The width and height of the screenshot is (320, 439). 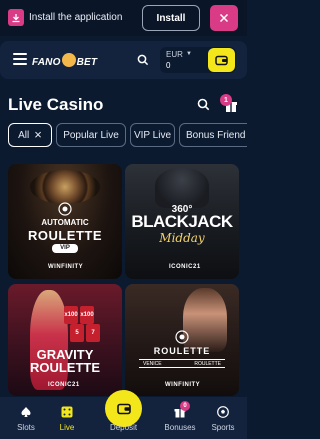 I want to click on install-banner: Install the application Install, so click(x=123, y=18).